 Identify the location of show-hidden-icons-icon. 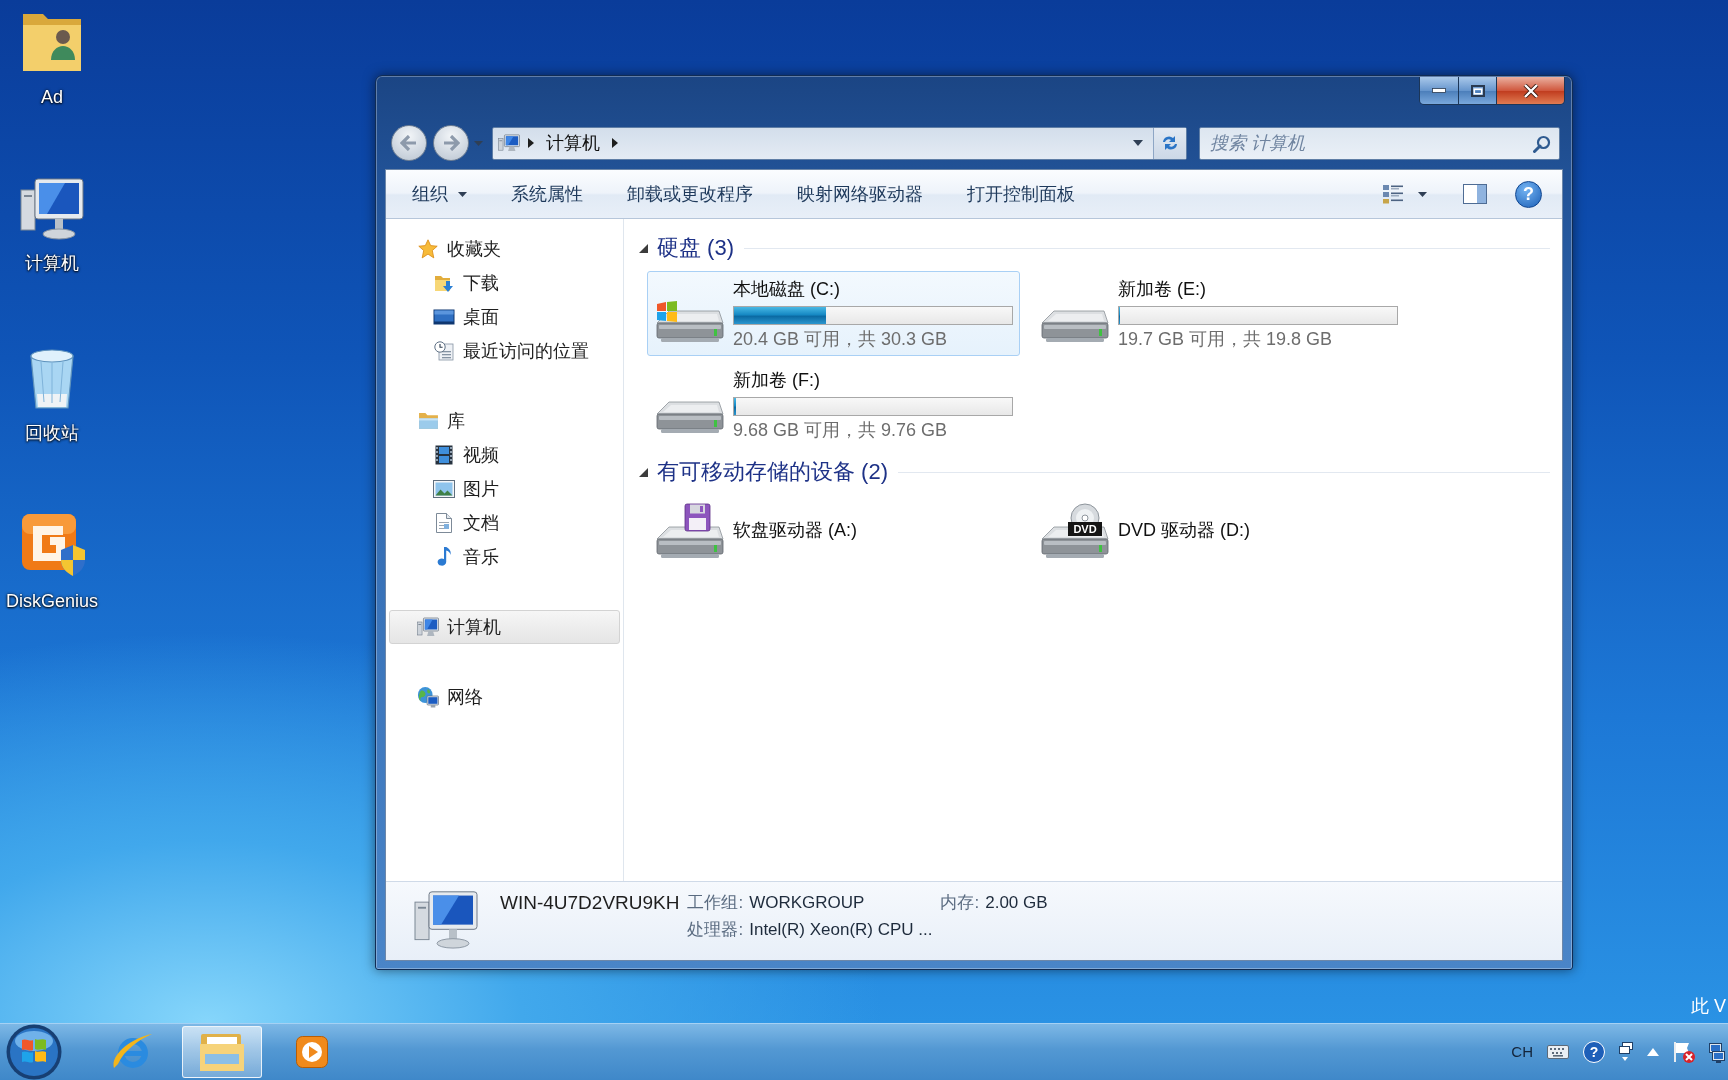
(1653, 1052).